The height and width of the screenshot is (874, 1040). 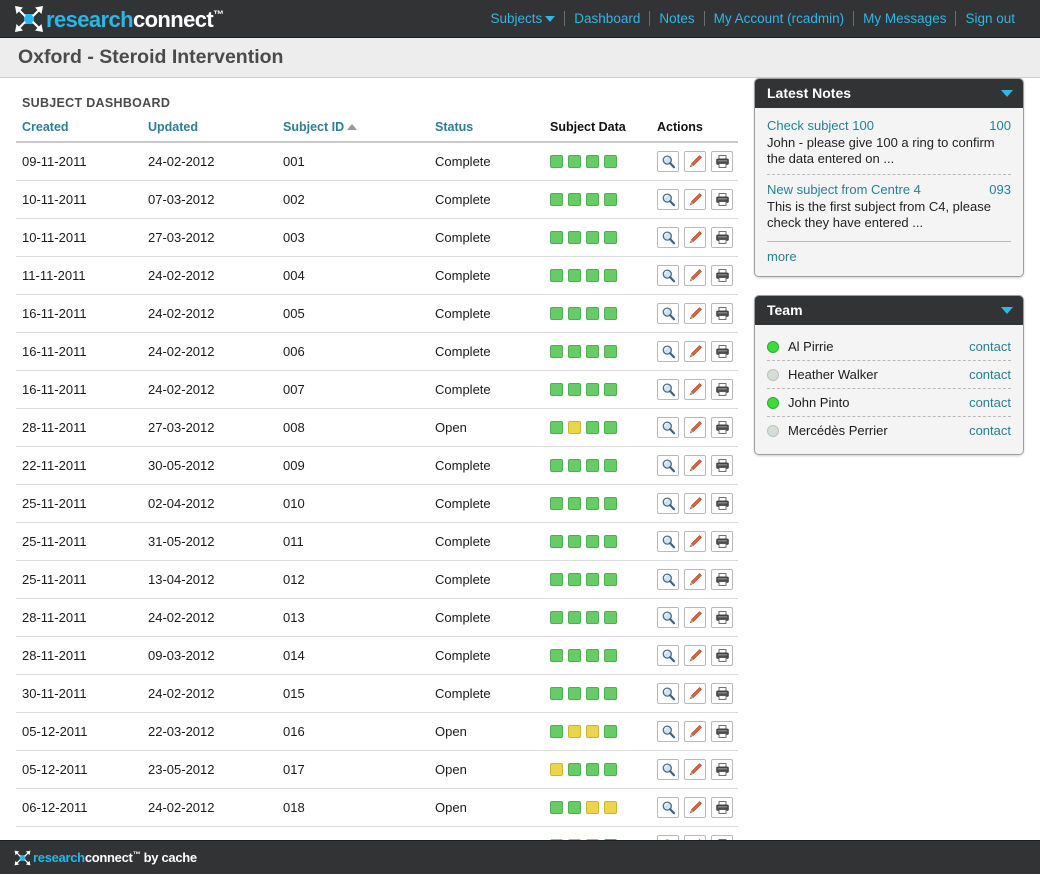 I want to click on edit-pencil-icon, so click(x=695, y=579).